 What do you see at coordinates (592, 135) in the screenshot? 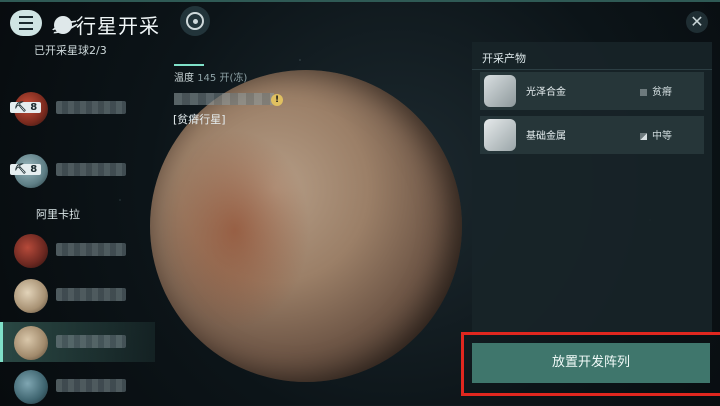
I see `resource-row: 基础金属 中等` at bounding box center [592, 135].